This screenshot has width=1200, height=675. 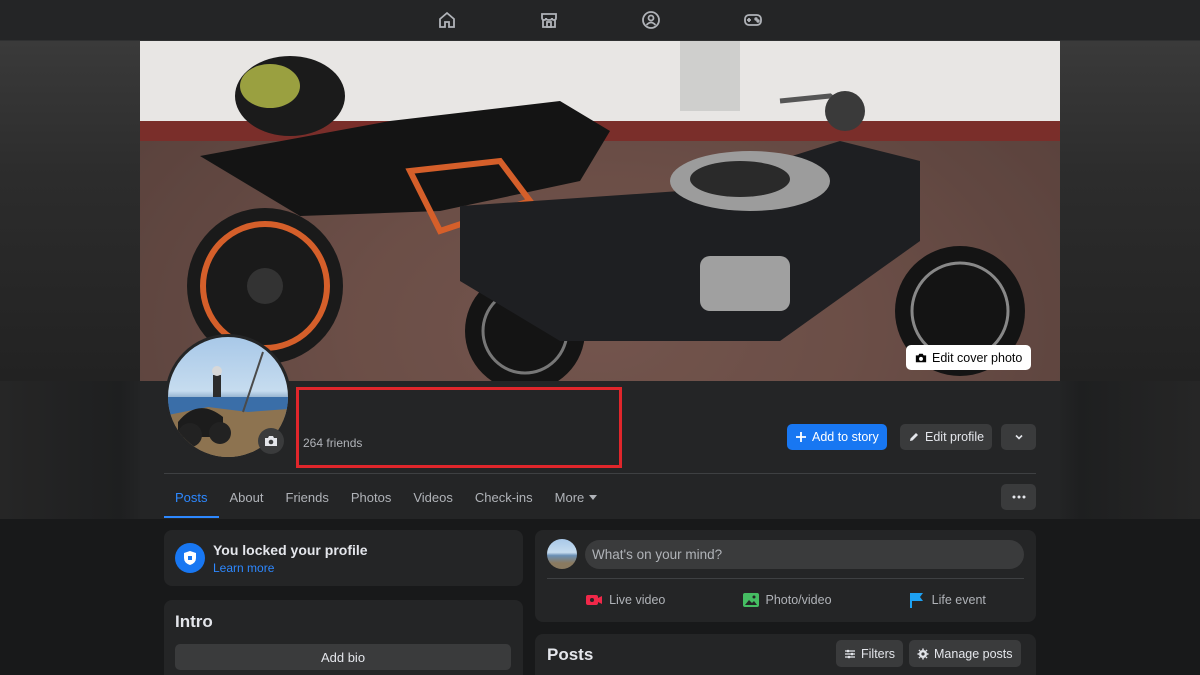 I want to click on tabs-menu-button, so click(x=1018, y=497).